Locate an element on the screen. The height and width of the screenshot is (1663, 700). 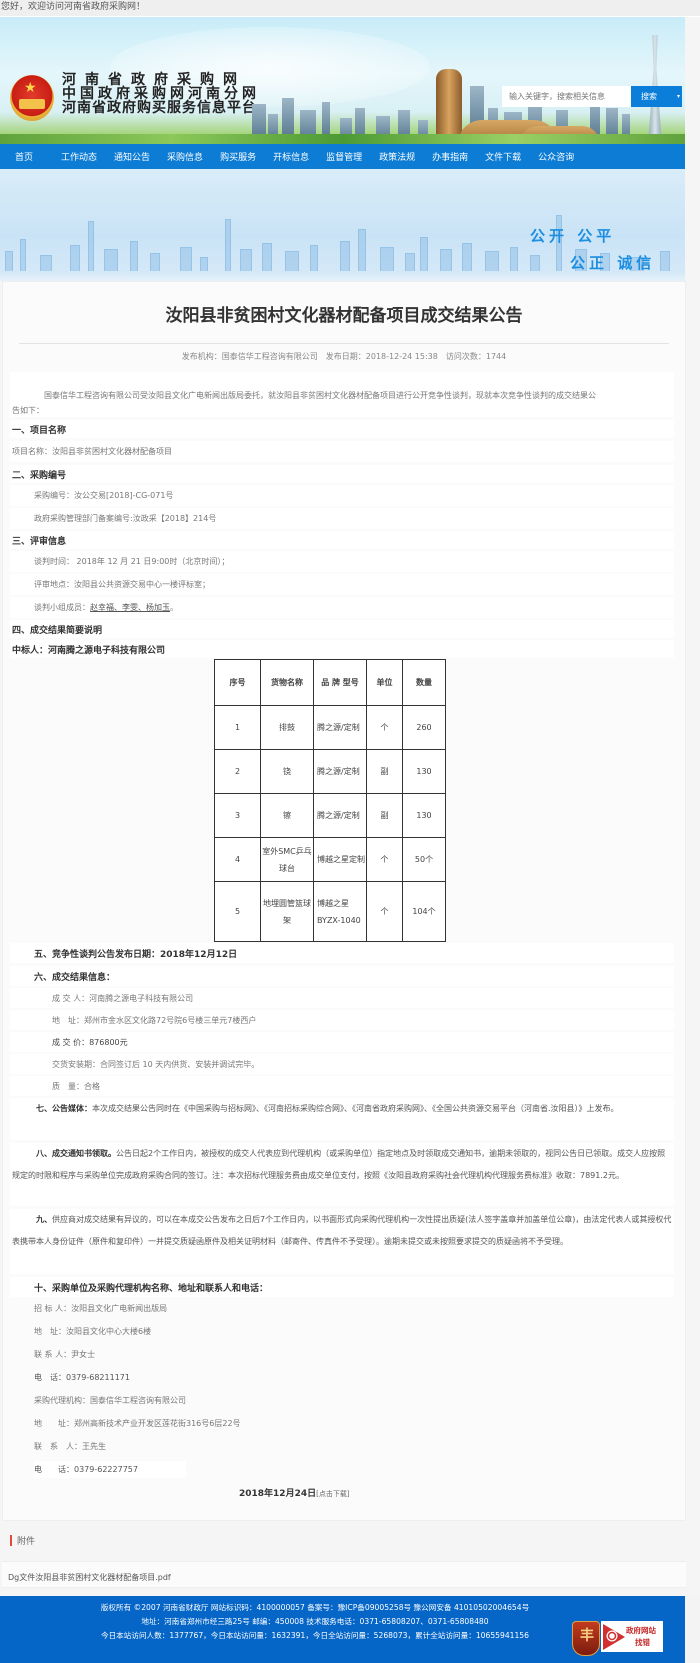
search-input is located at coordinates (574, 96).